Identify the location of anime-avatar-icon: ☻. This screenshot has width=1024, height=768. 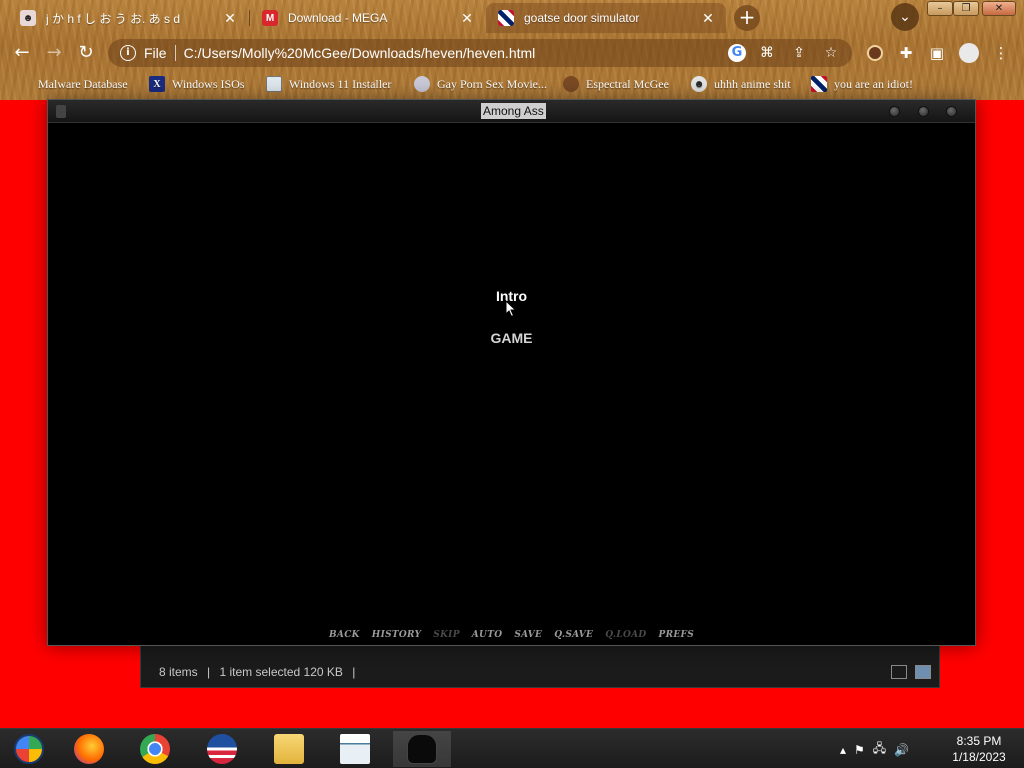
(28, 18).